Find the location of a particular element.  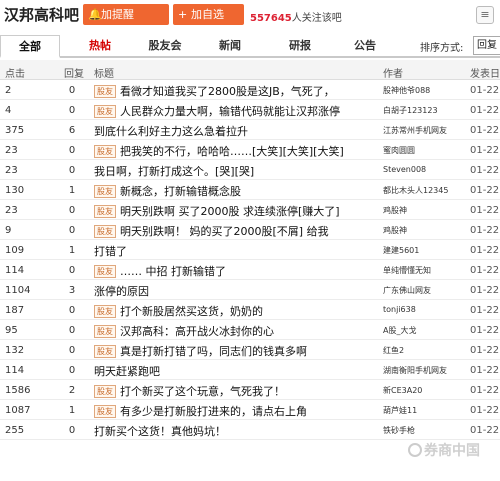

author-link: 新CE3A20 is located at coordinates (424, 390).